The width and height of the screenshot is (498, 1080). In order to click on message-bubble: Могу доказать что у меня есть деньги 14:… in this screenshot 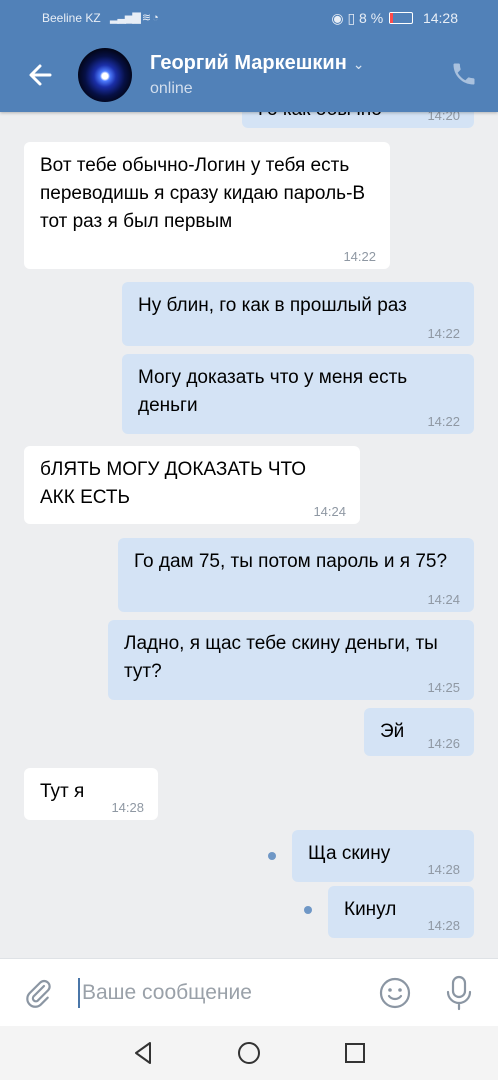, I will do `click(298, 394)`.